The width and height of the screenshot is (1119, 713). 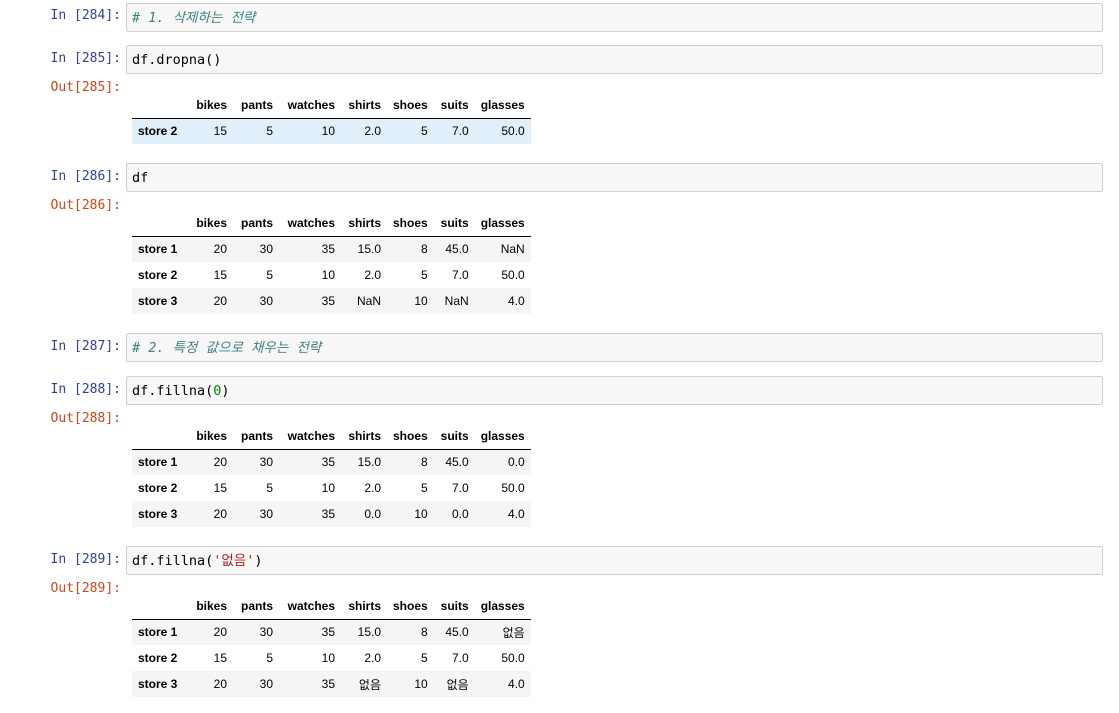 I want to click on table-row: store 3 20 30 35 0.0 10 0.0 4.0, so click(x=331, y=514).